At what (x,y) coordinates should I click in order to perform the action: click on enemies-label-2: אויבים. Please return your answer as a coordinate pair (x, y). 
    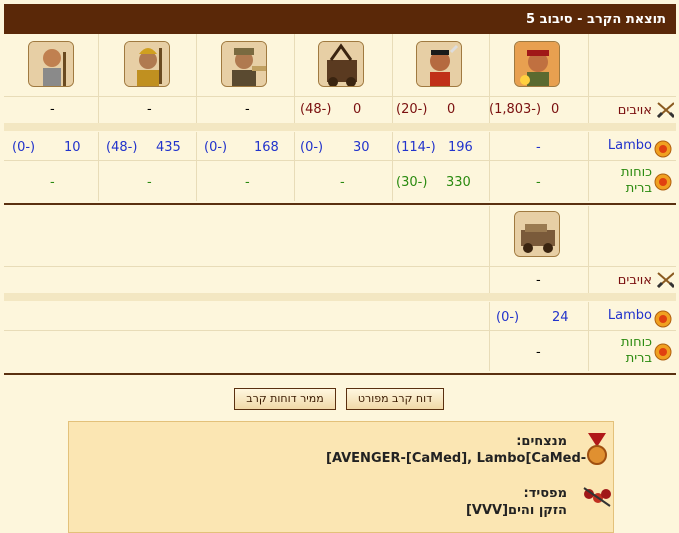
    Looking at the image, I should click on (634, 280).